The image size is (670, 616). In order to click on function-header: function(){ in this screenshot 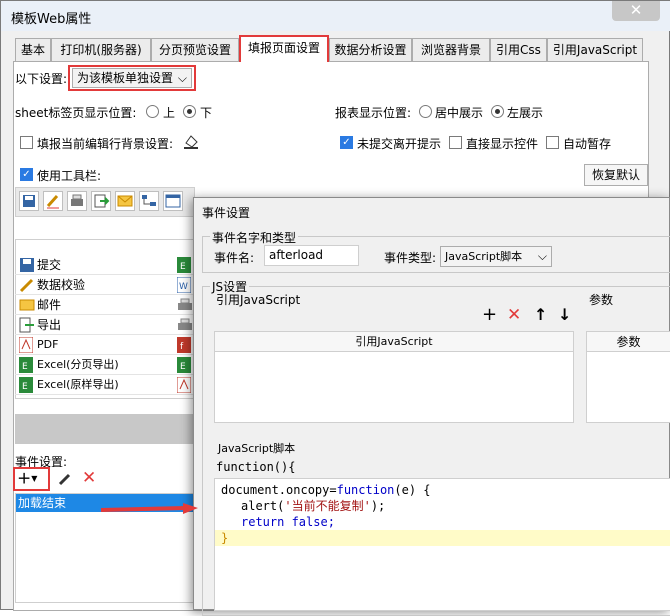, I will do `click(256, 467)`.